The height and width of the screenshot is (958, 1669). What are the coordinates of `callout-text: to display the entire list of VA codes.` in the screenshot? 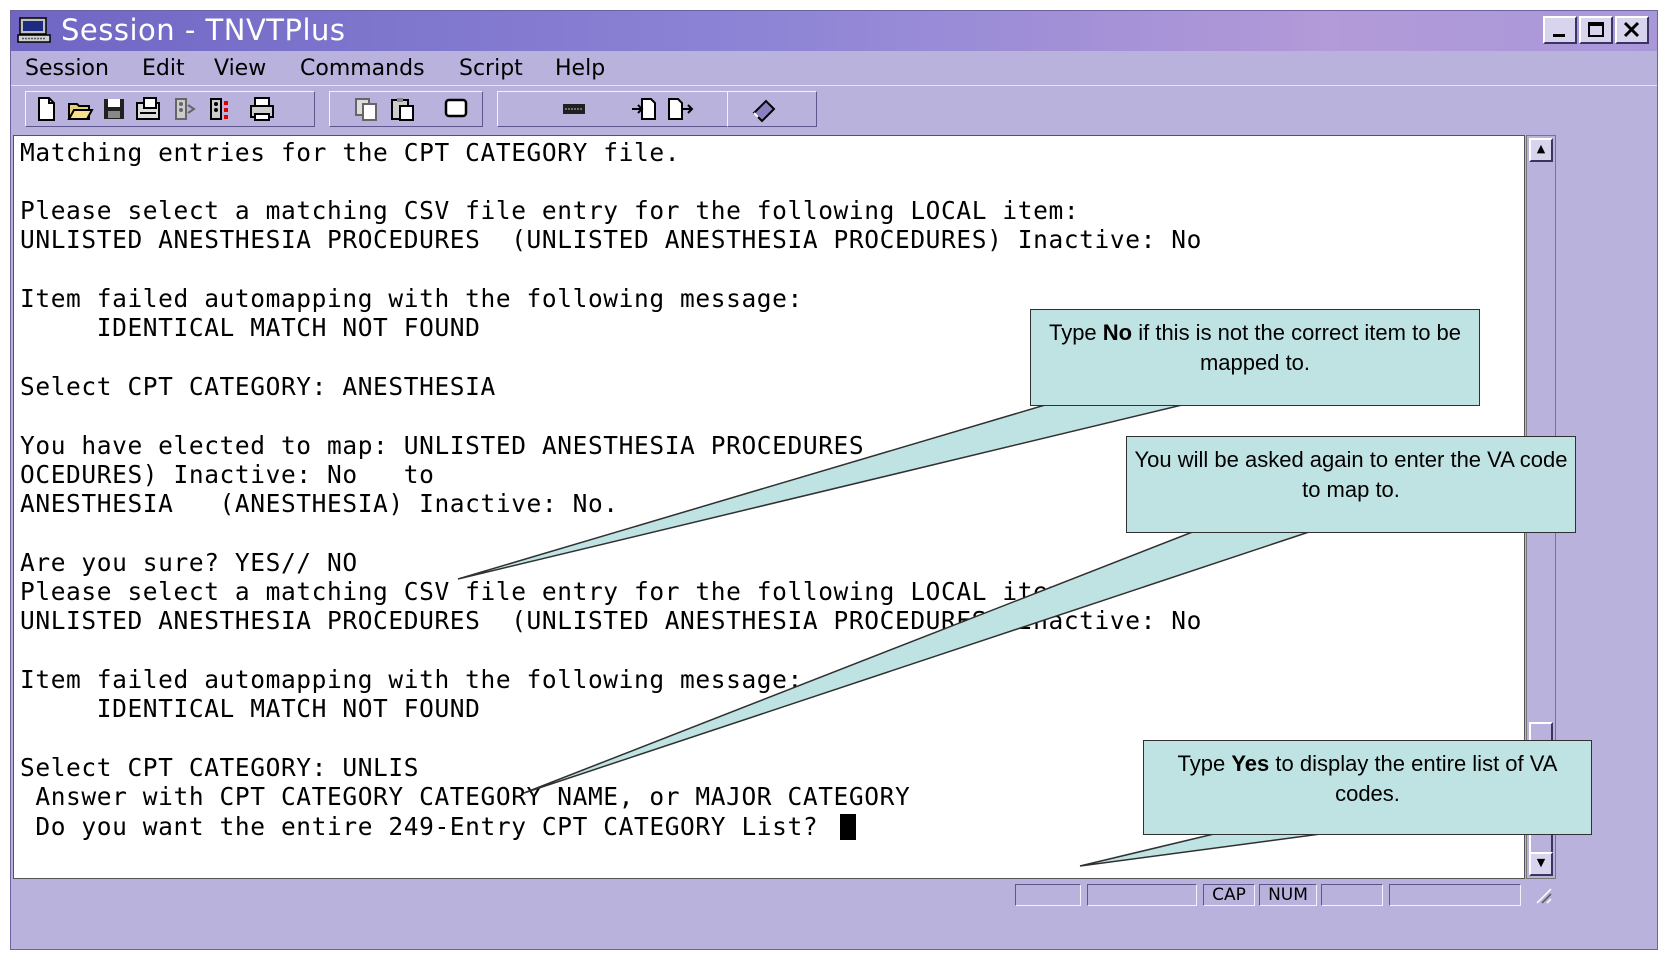 It's located at (1413, 778).